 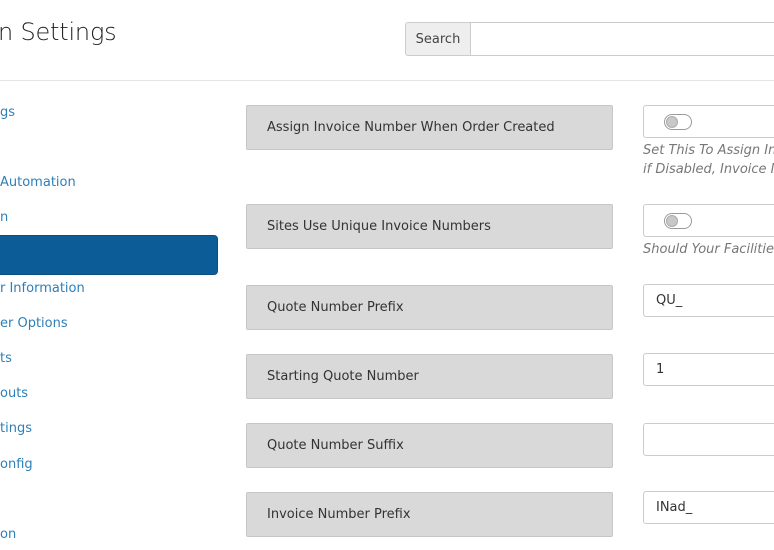 What do you see at coordinates (109, 255) in the screenshot?
I see `sidebar-item-active` at bounding box center [109, 255].